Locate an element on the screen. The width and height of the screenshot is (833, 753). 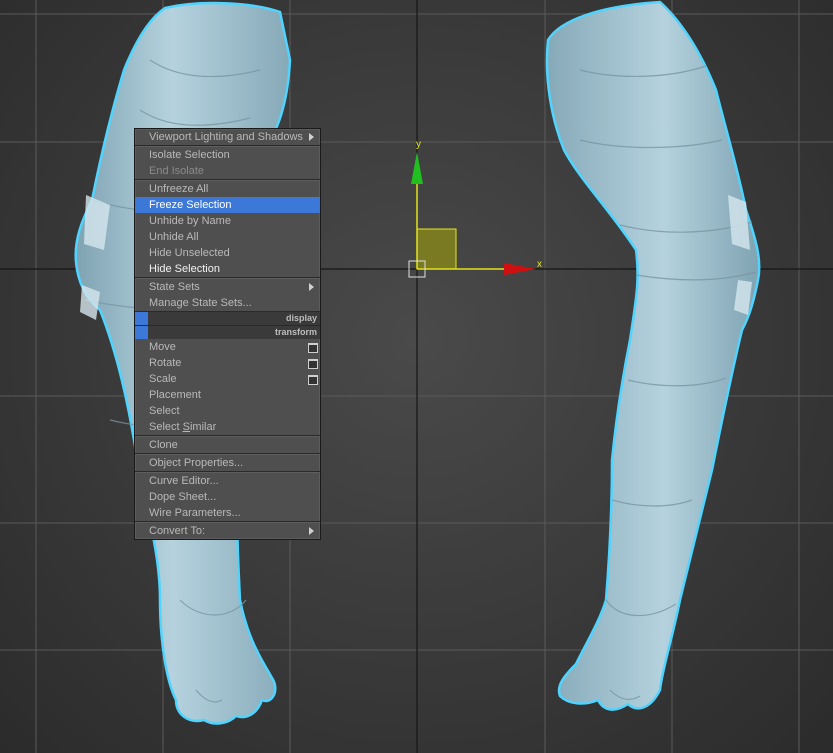
menu-item-select-similar: Select Similar is located at coordinates (227, 427).